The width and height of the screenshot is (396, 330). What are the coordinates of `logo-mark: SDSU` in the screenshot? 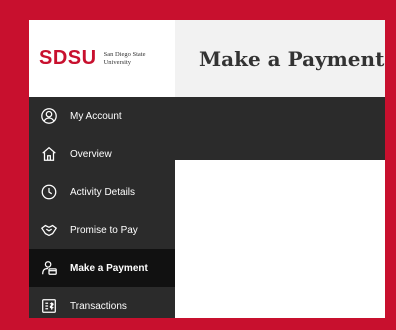 It's located at (68, 58).